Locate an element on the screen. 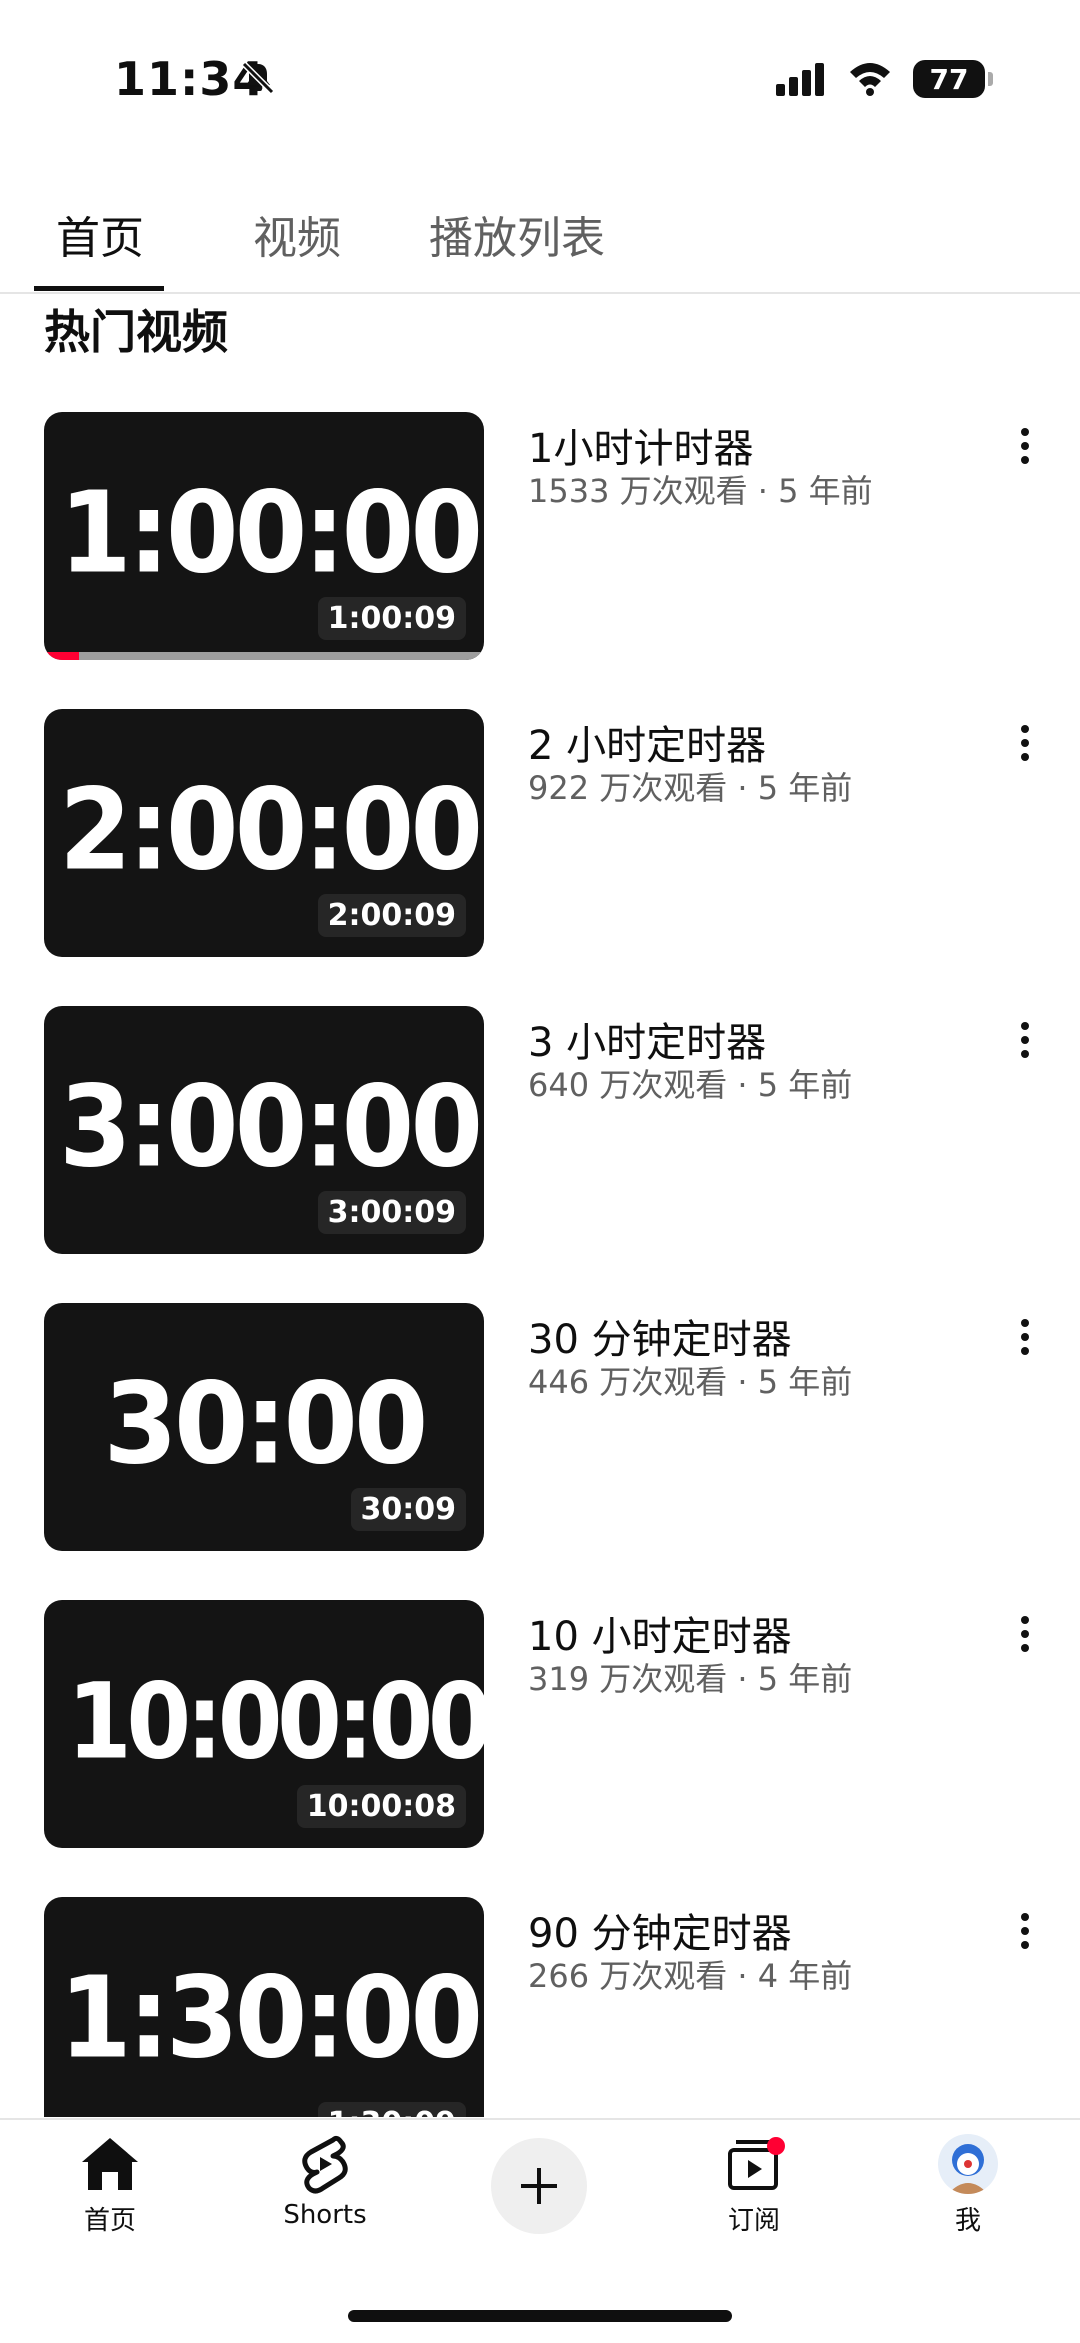 The image size is (1080, 2343). video-item: 3:00:00 3:00:09 3 小时定时器 640 万次观看 · 5 年前 is located at coordinates (540, 1131).